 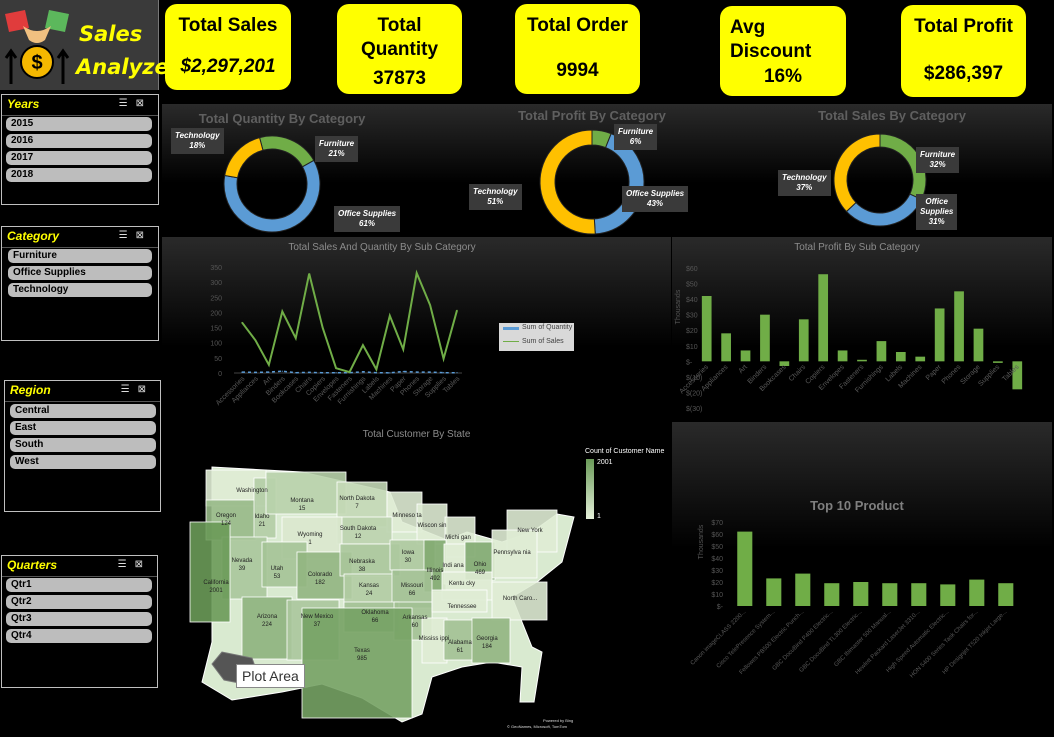 I want to click on kpi-total-quantity: Total Quantity 37873, so click(x=399, y=49).